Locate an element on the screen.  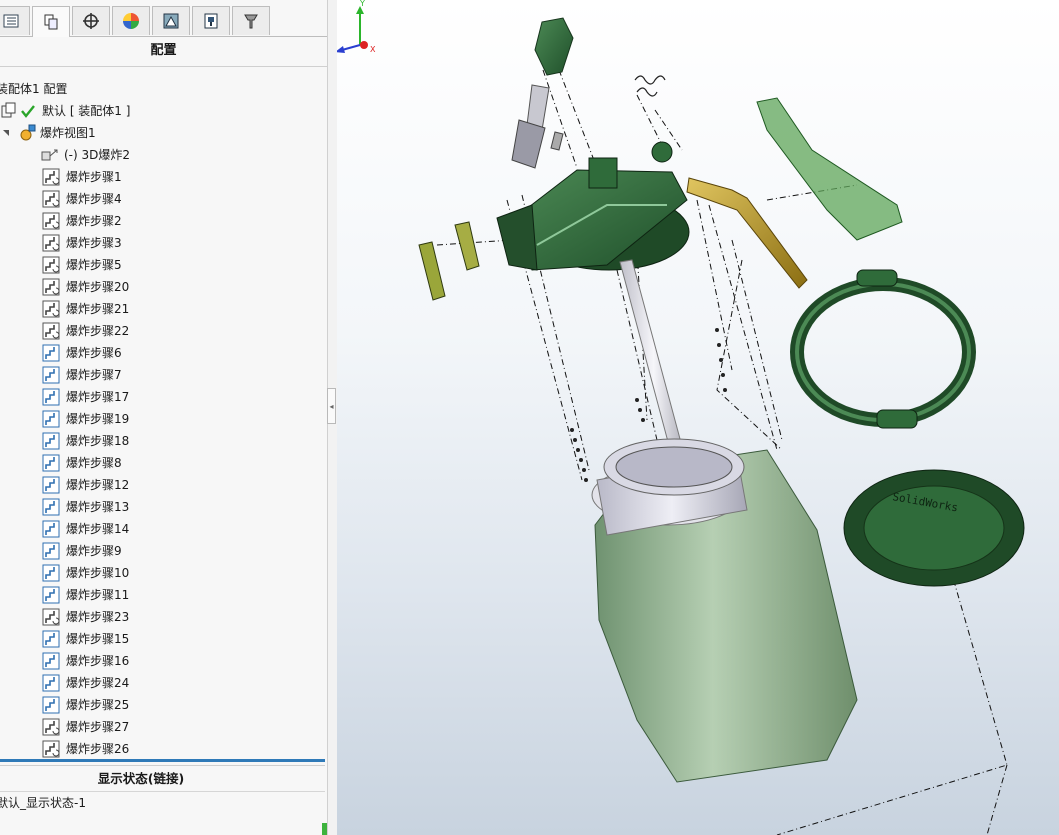
explode-step-item: 爆炸步骤21 is located at coordinates (85, 309).